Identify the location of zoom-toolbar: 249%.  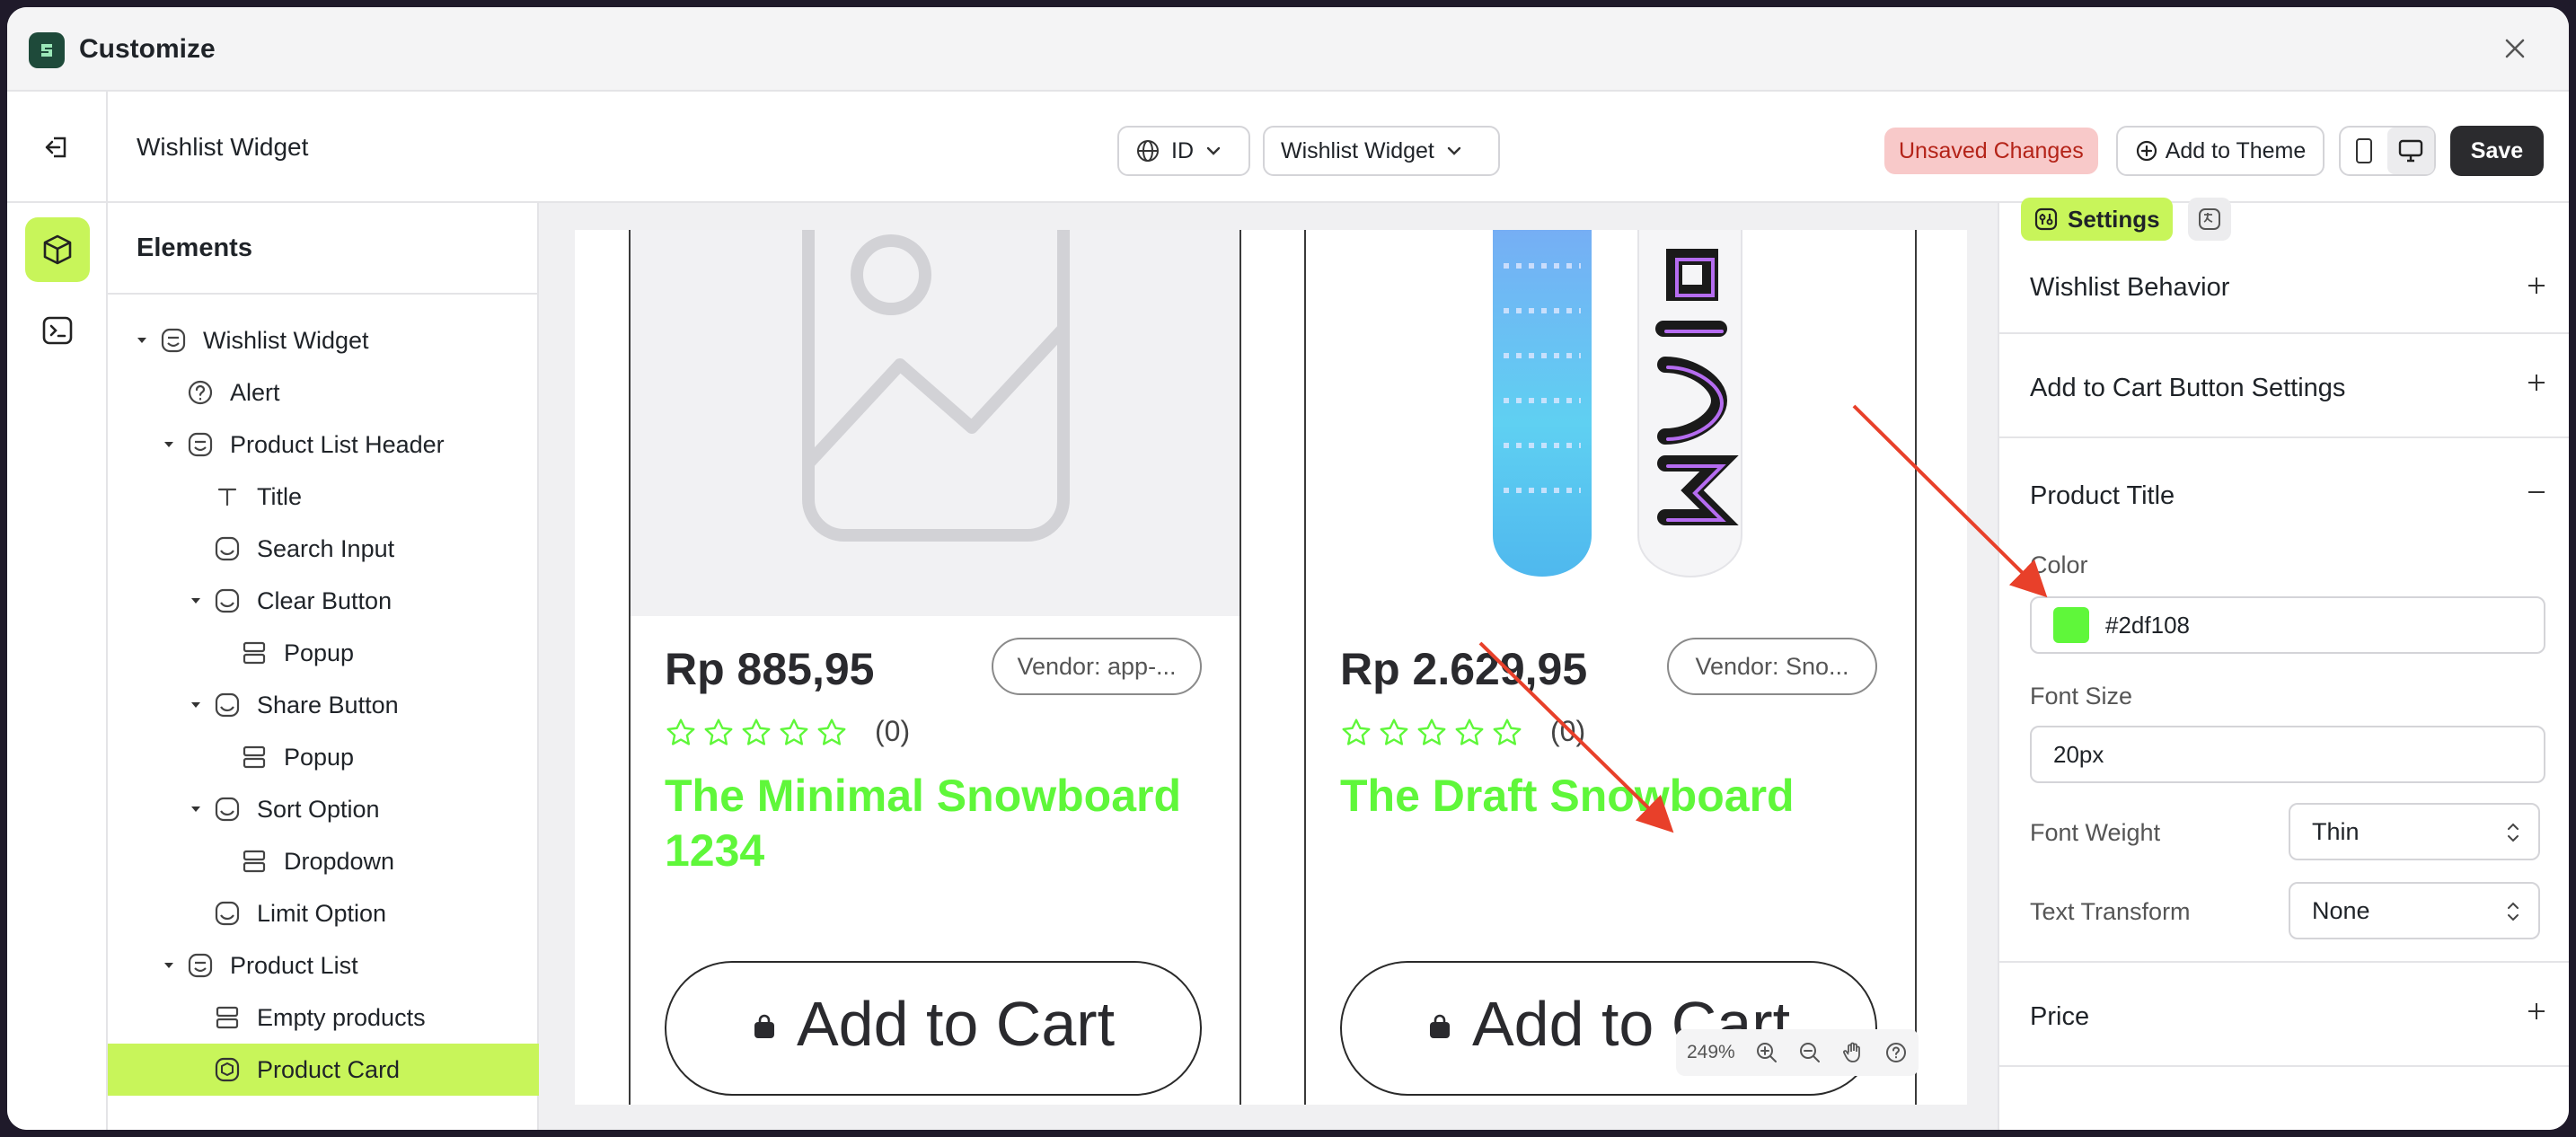
(1797, 1052).